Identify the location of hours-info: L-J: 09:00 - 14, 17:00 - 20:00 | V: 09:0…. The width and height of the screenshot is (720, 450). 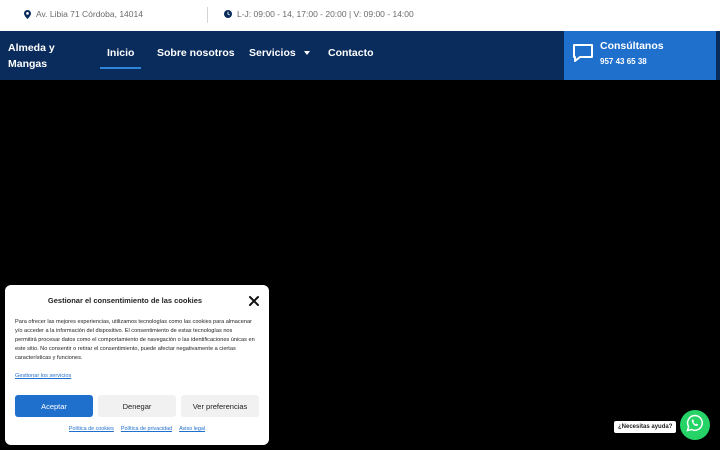
(319, 14).